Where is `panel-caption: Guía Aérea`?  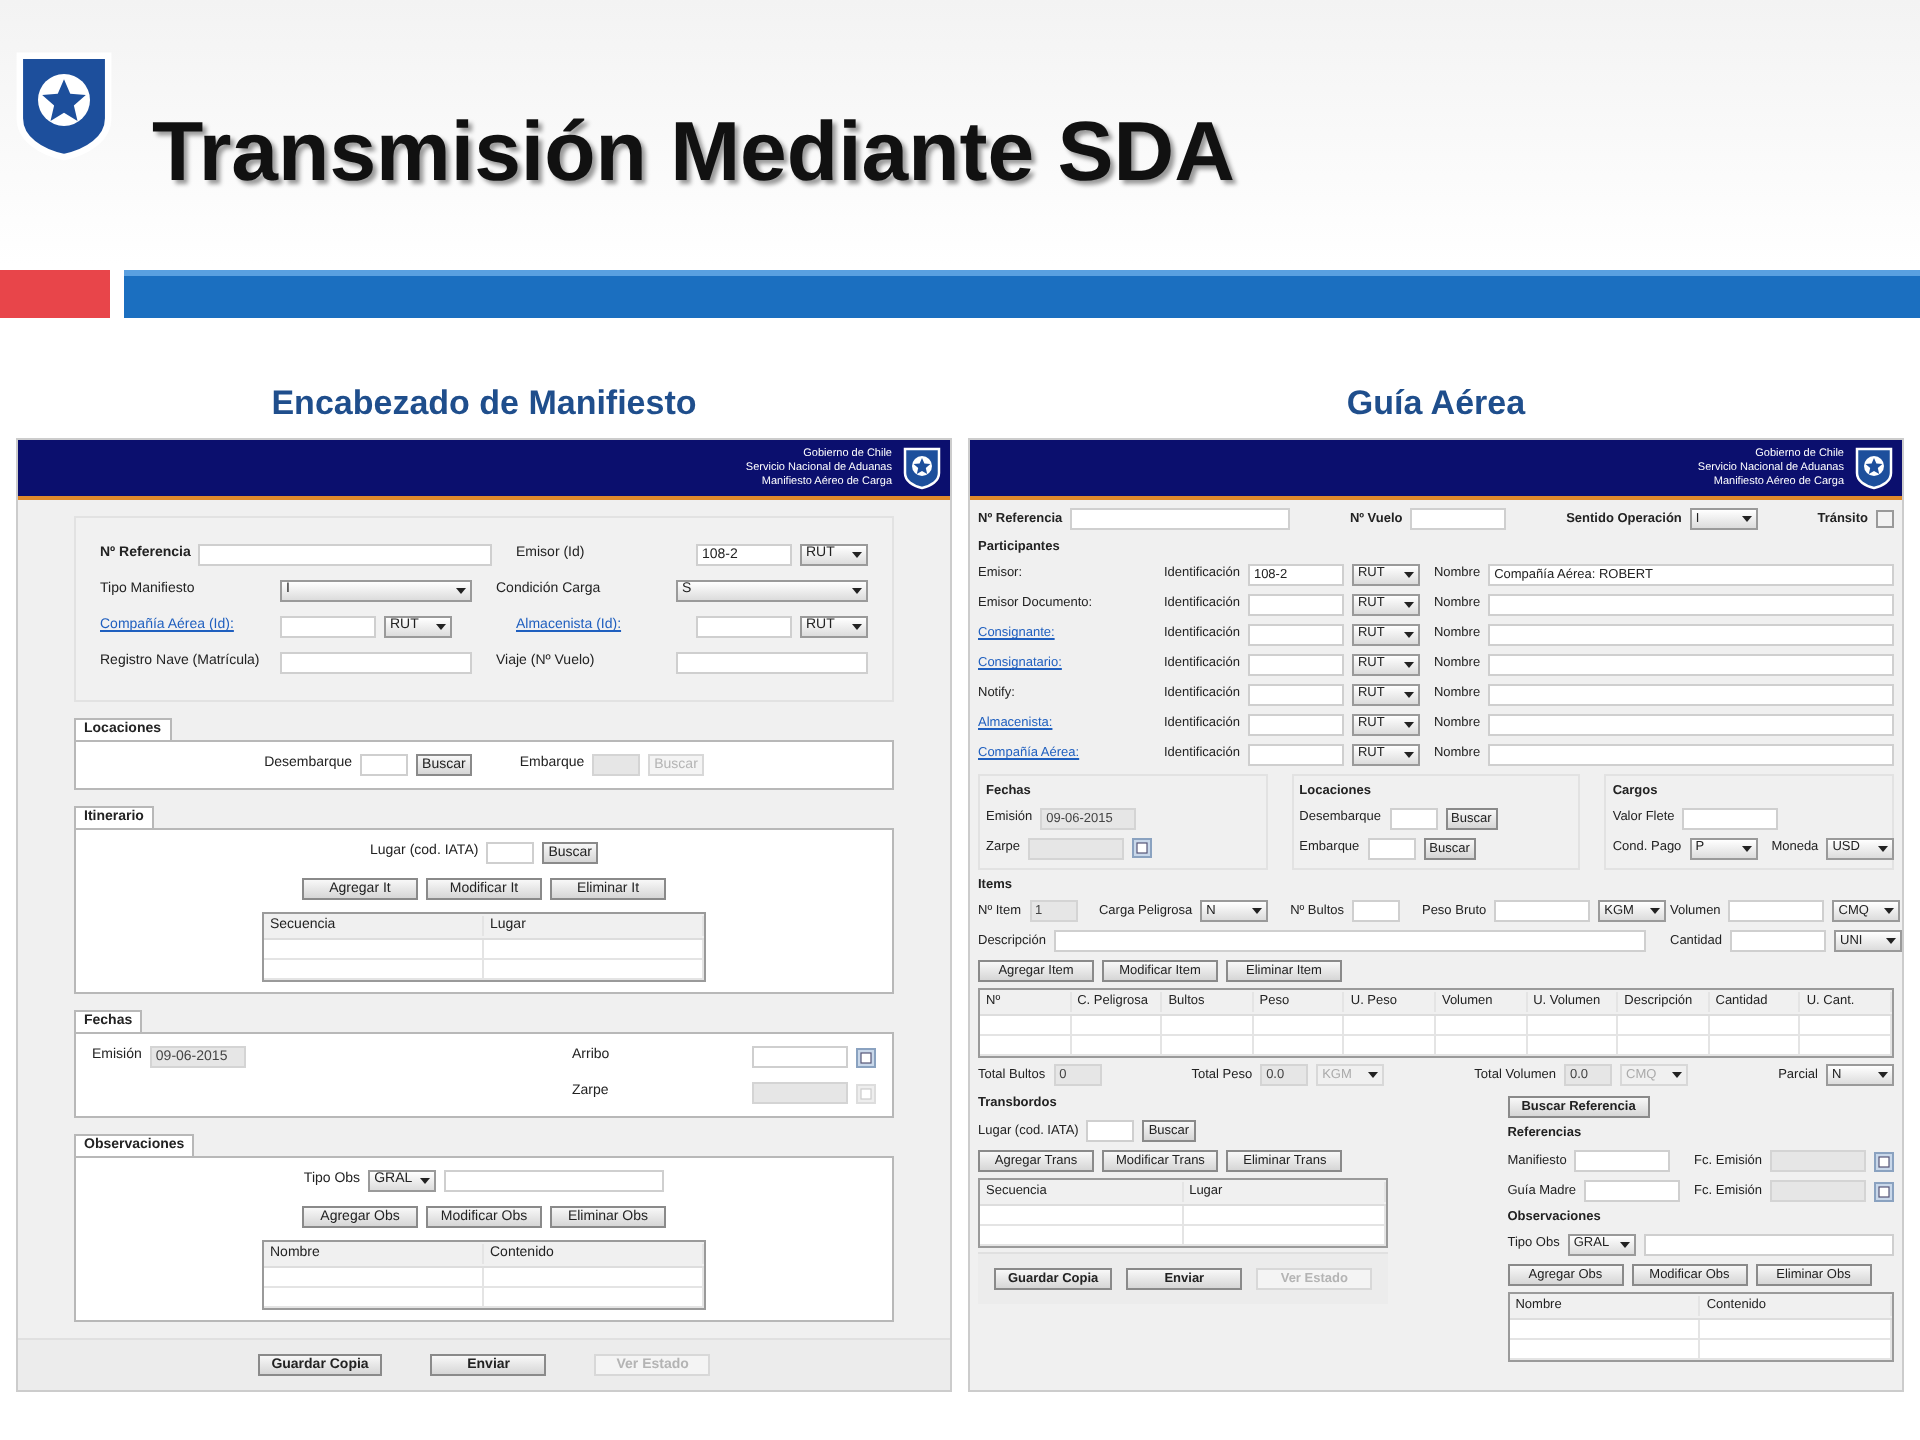
panel-caption: Guía Aérea is located at coordinates (1436, 404).